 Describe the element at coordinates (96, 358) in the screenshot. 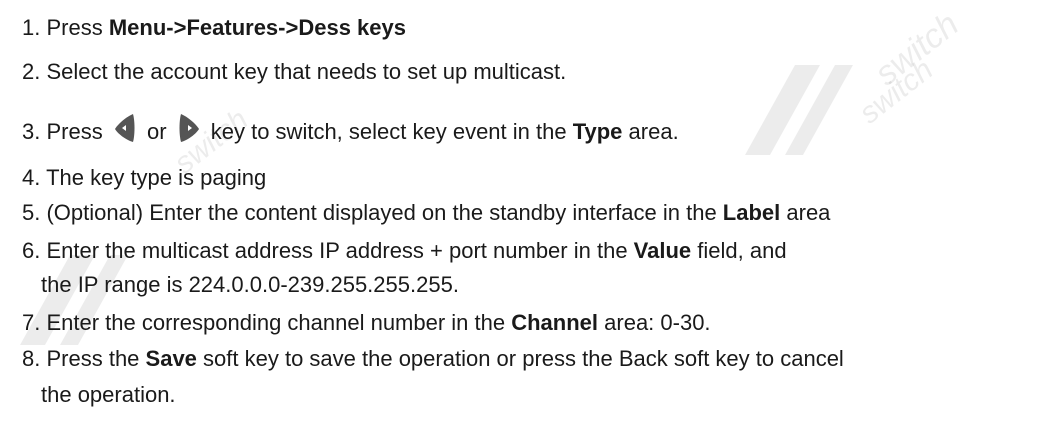

I see `step-text: Press the` at that location.